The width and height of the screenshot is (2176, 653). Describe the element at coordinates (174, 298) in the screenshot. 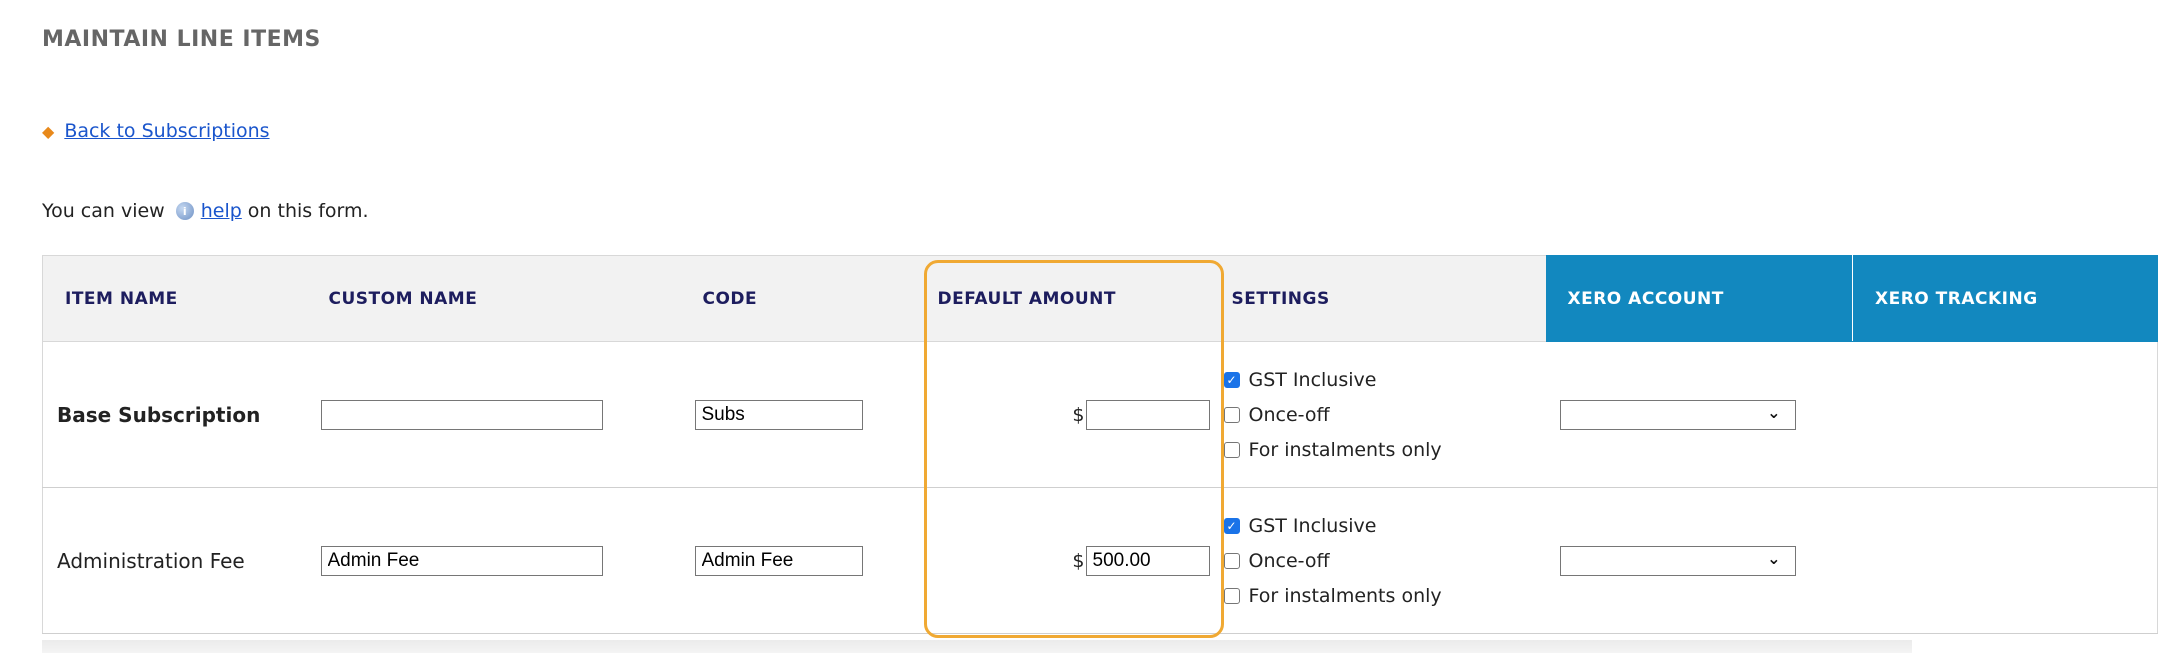

I see `header-item-name: ITEM NAME` at that location.